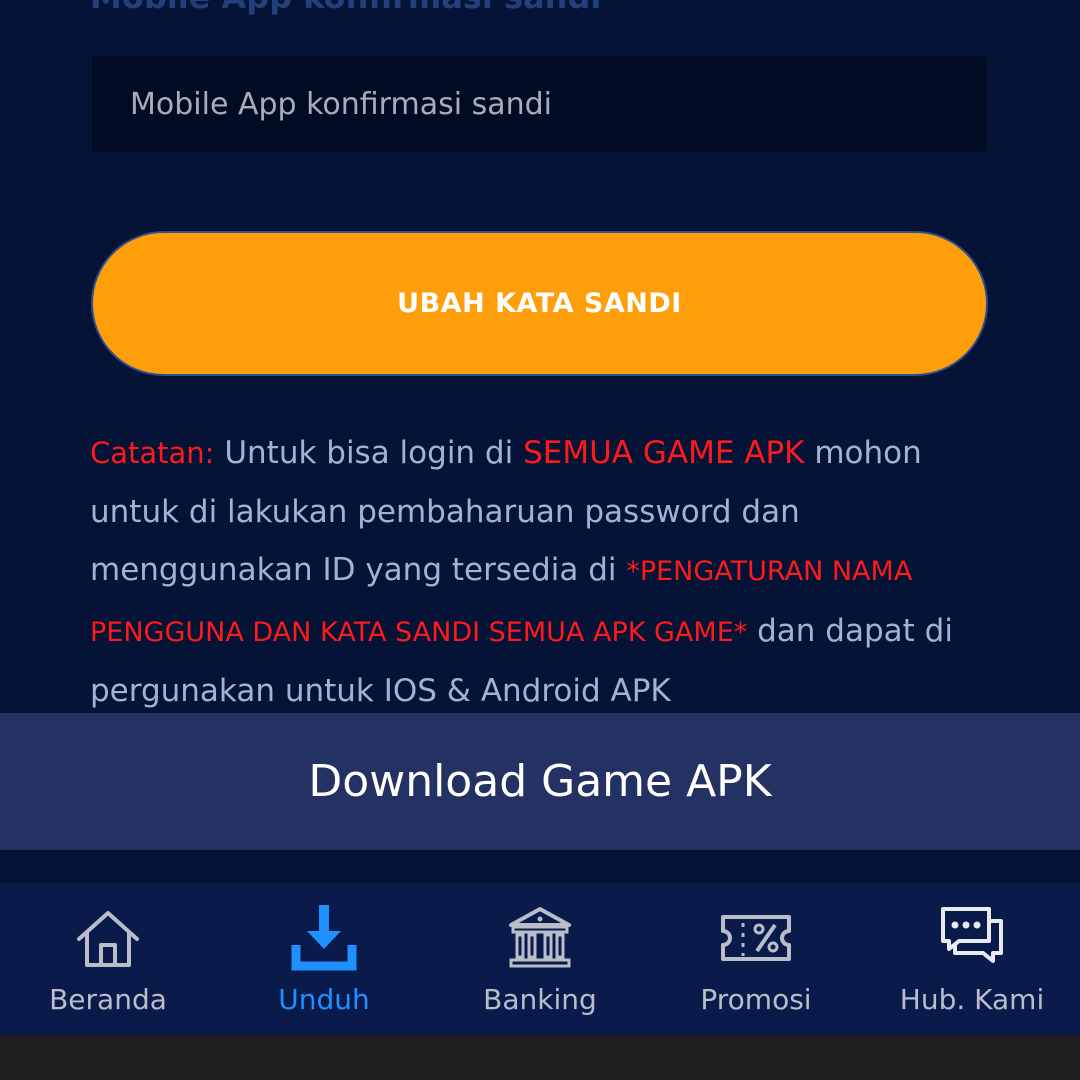 This screenshot has height=1080, width=1080. Describe the element at coordinates (756, 999) in the screenshot. I see `nav-label-promosi: Promosi` at that location.